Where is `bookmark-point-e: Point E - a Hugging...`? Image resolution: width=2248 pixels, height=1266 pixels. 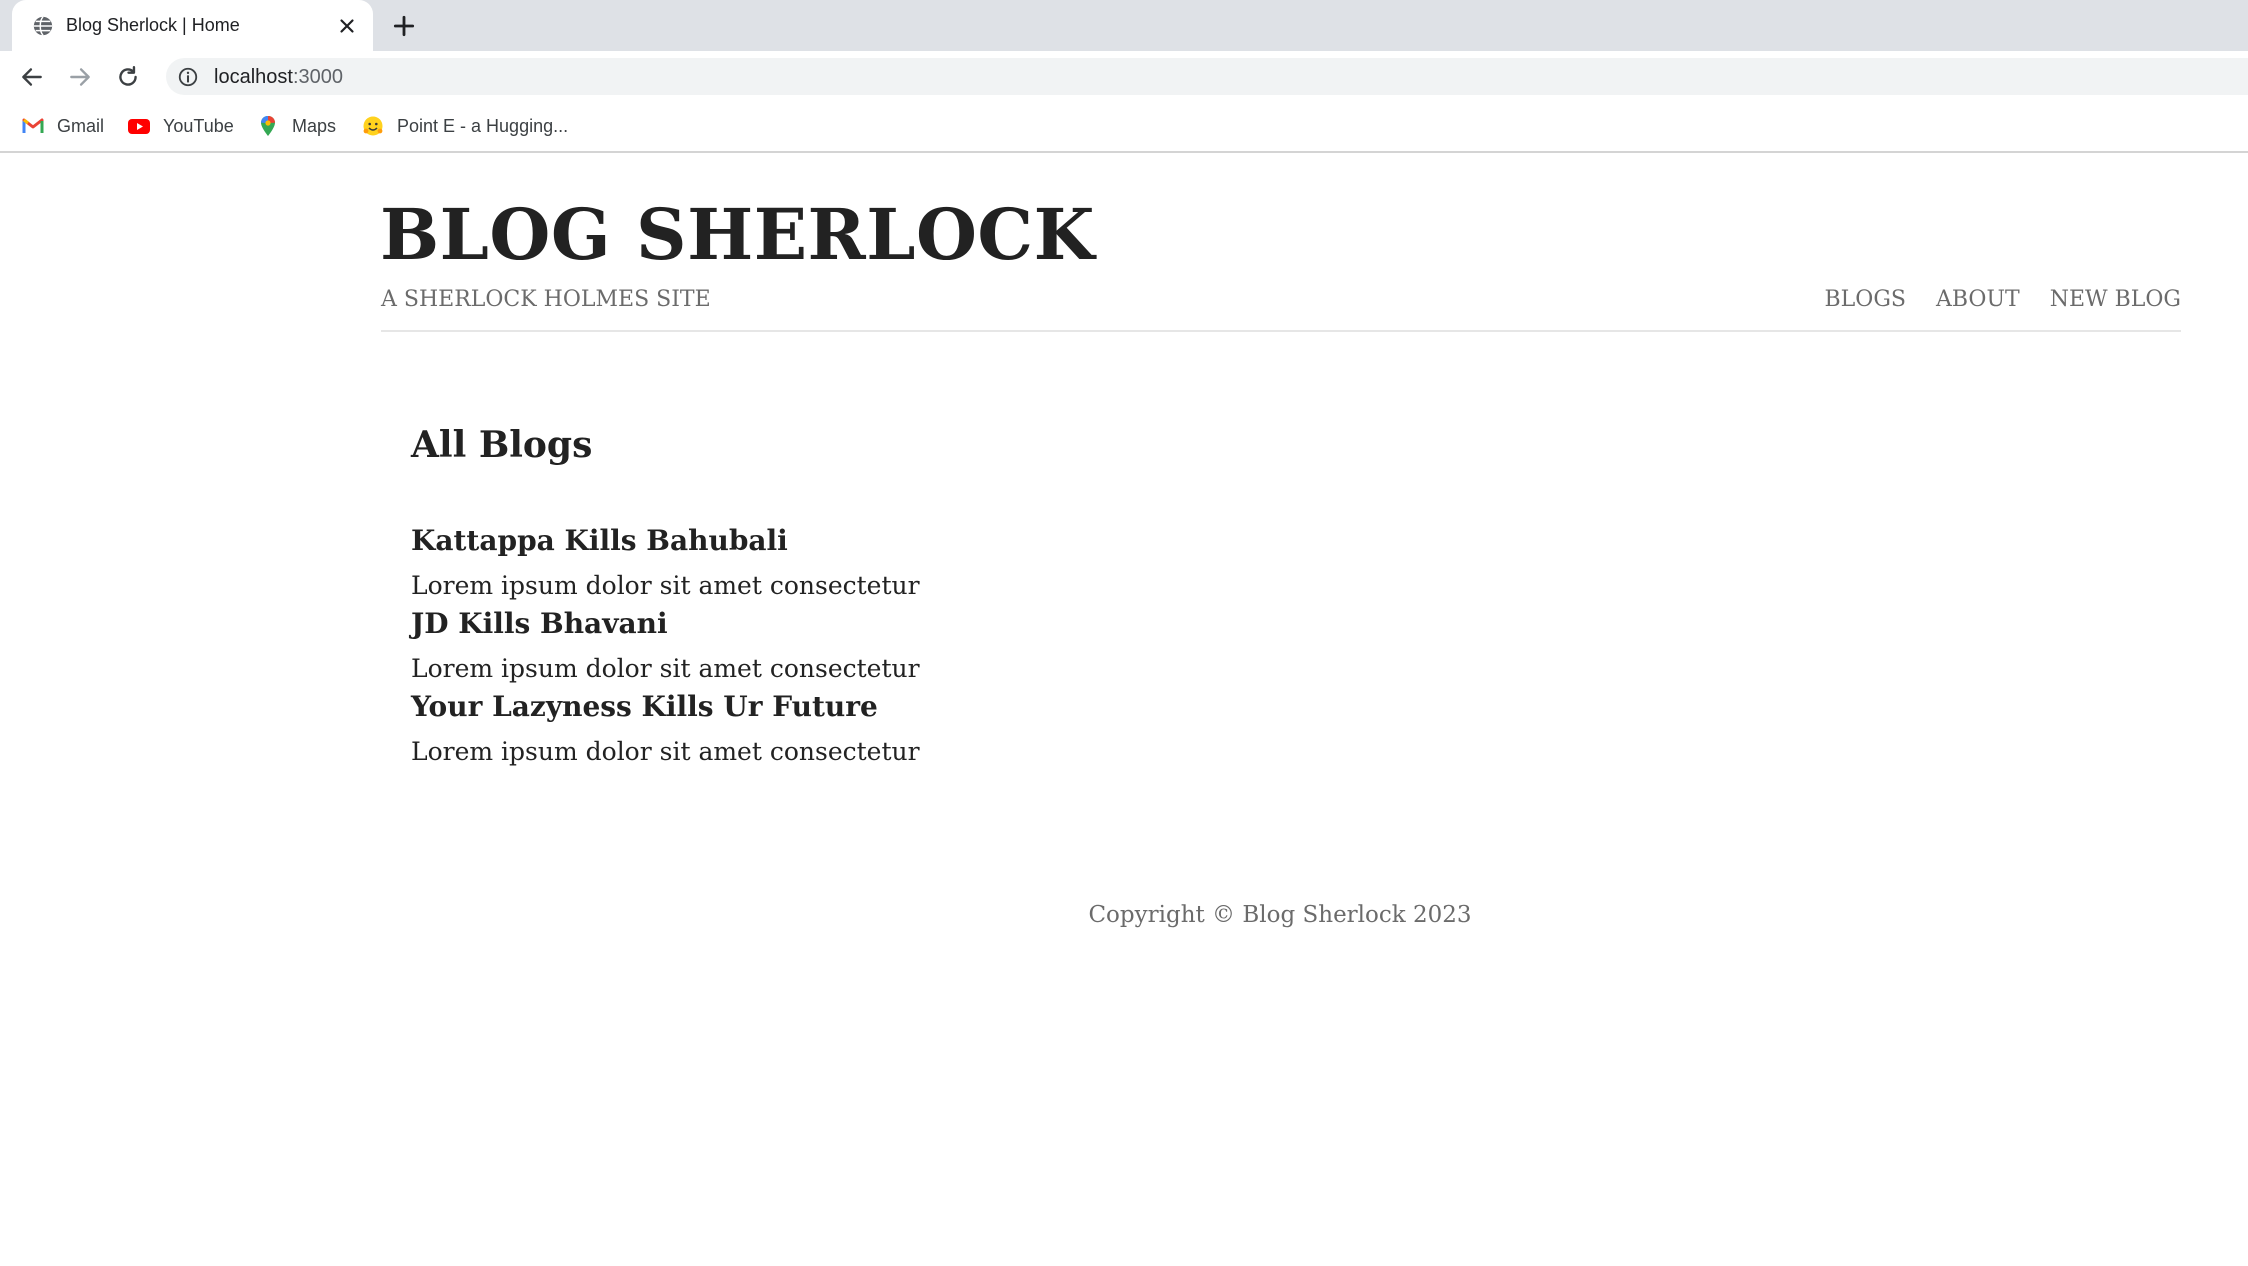 bookmark-point-e: Point E - a Hugging... is located at coordinates (464, 126).